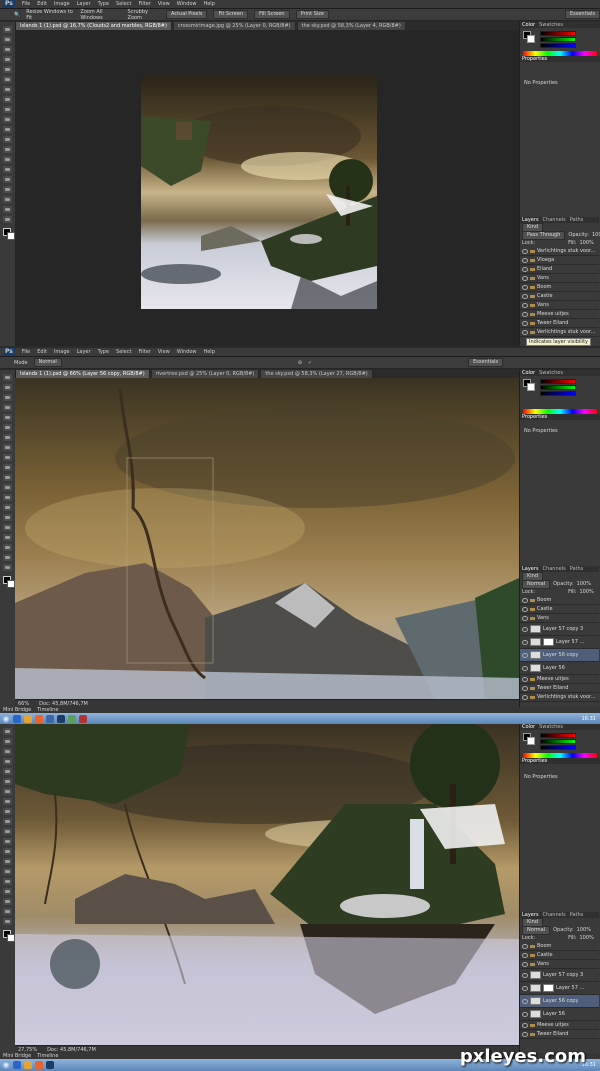 The image size is (600, 1071). I want to click on print-size-button: Print Size, so click(312, 14).